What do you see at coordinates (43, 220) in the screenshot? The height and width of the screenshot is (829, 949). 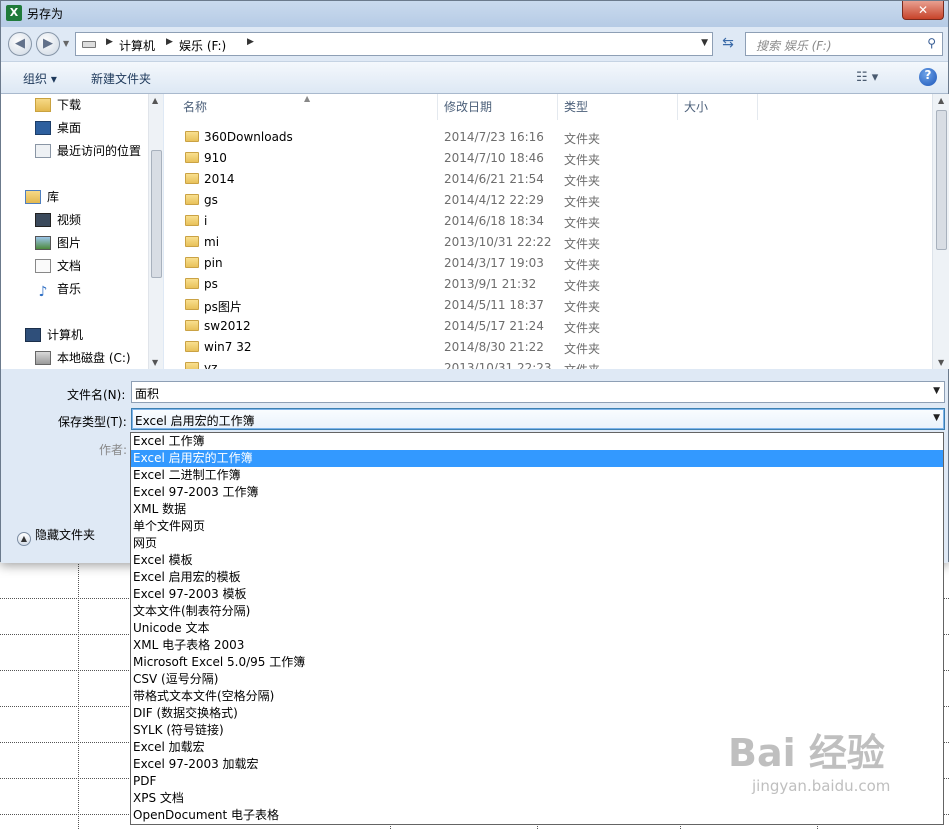 I see `video-icon` at bounding box center [43, 220].